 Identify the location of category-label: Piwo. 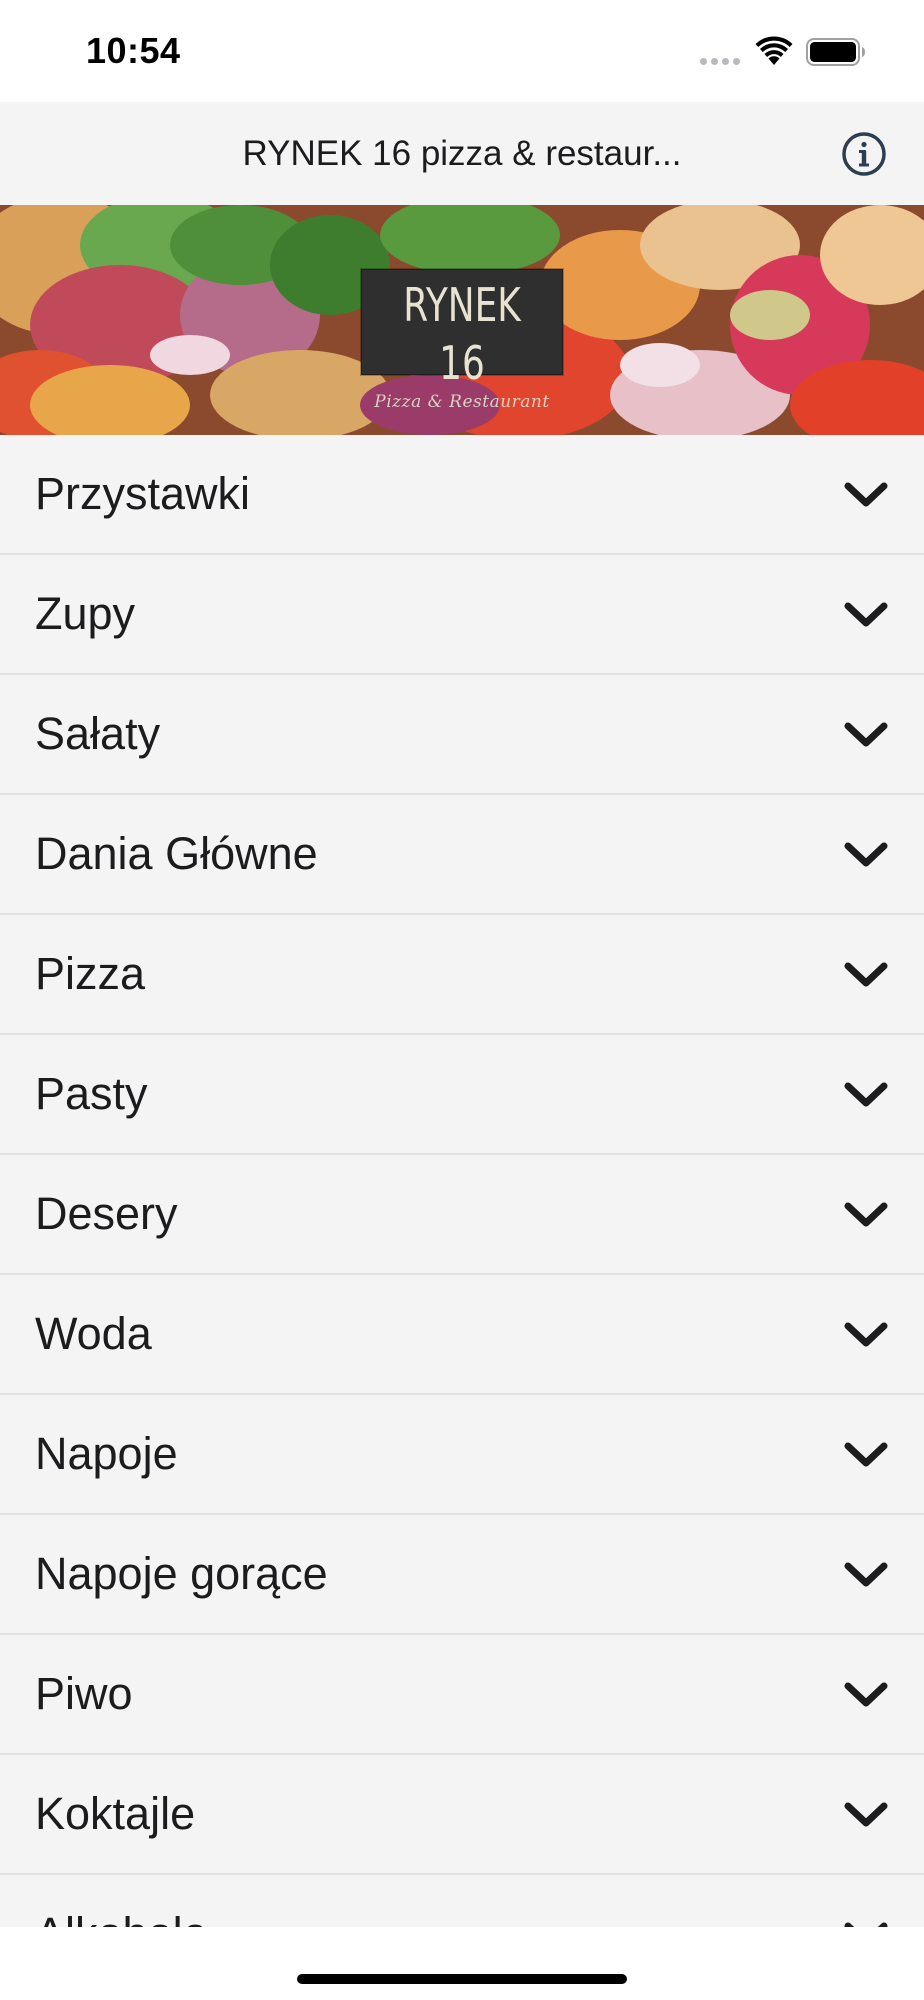
(84, 1693).